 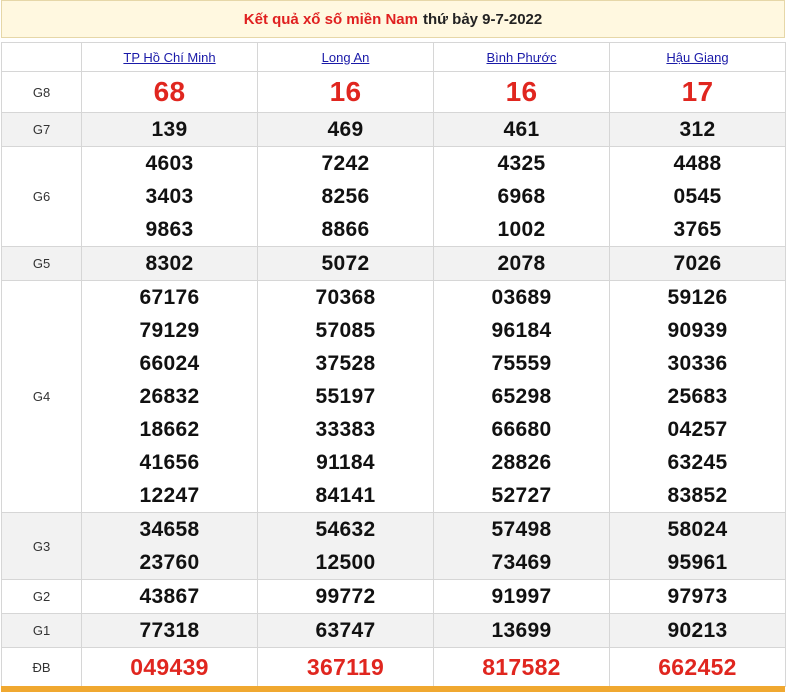 I want to click on prize-cell: 4488 0545 3765, so click(x=697, y=196).